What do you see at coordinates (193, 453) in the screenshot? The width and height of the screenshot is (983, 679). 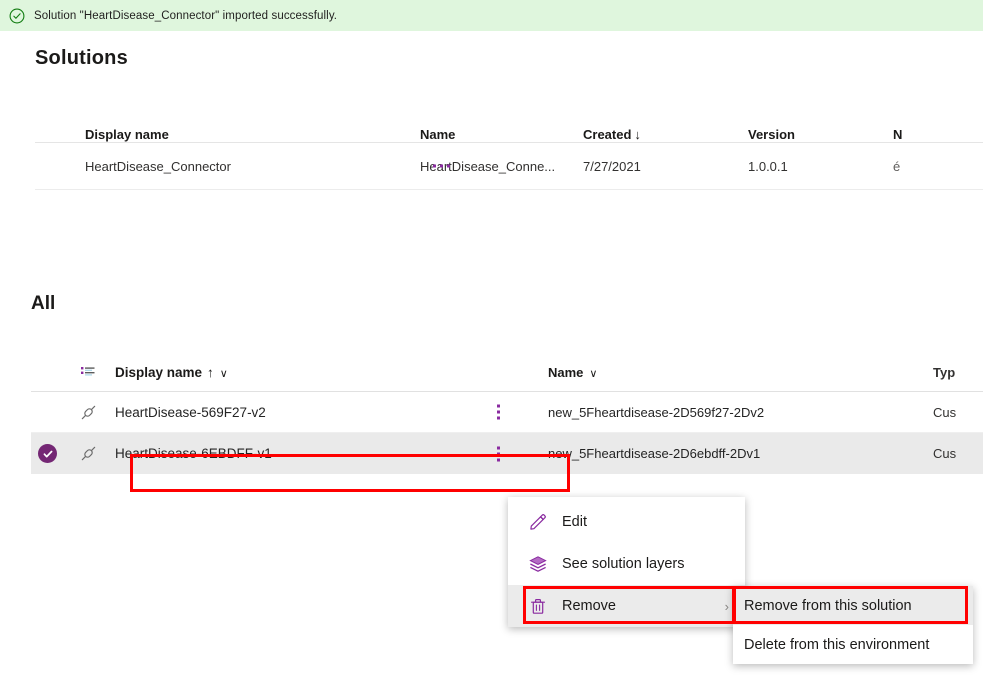 I see `cell-all-display-name-text: HeartDisease-6EBDFF-v1` at bounding box center [193, 453].